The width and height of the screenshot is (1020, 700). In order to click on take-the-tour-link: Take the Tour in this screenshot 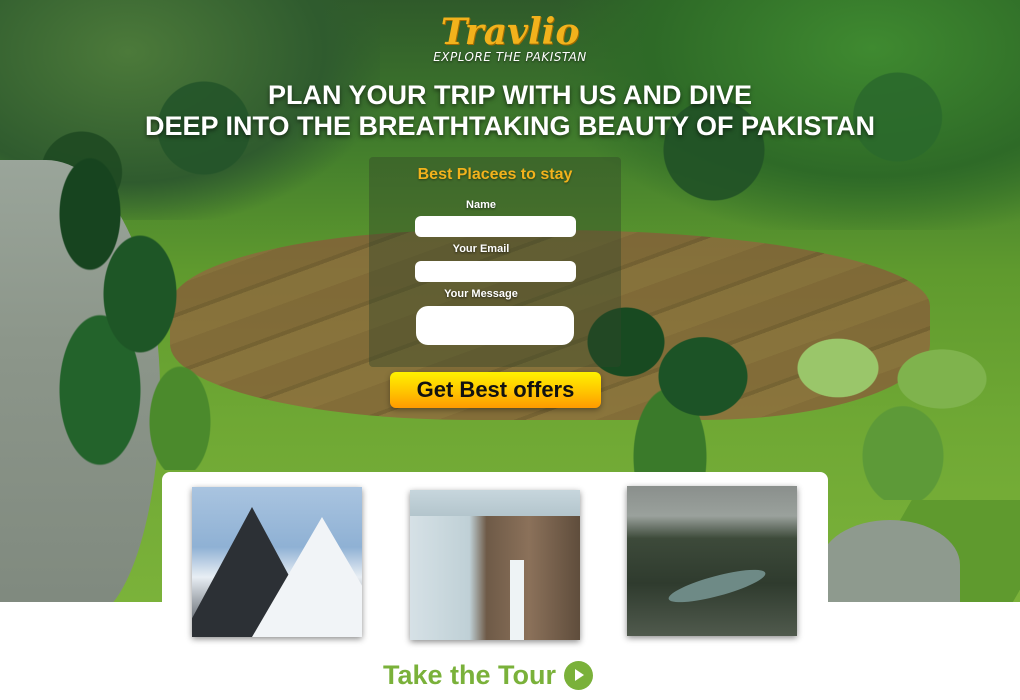, I will do `click(488, 675)`.